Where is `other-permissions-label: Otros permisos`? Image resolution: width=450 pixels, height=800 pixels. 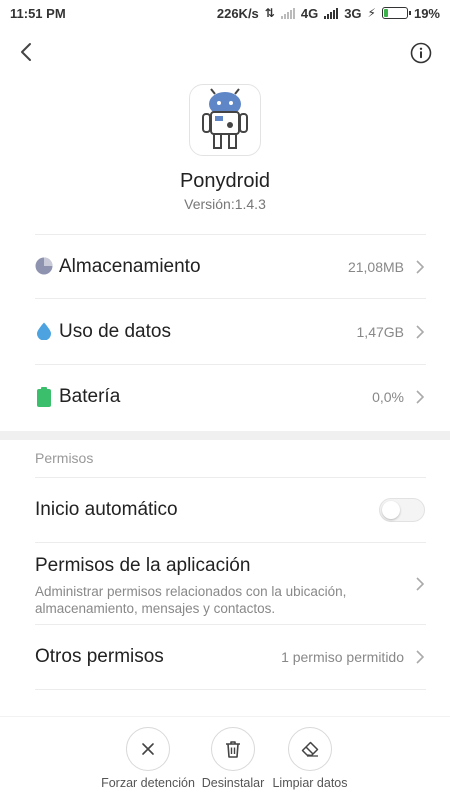 other-permissions-label: Otros permisos is located at coordinates (99, 656).